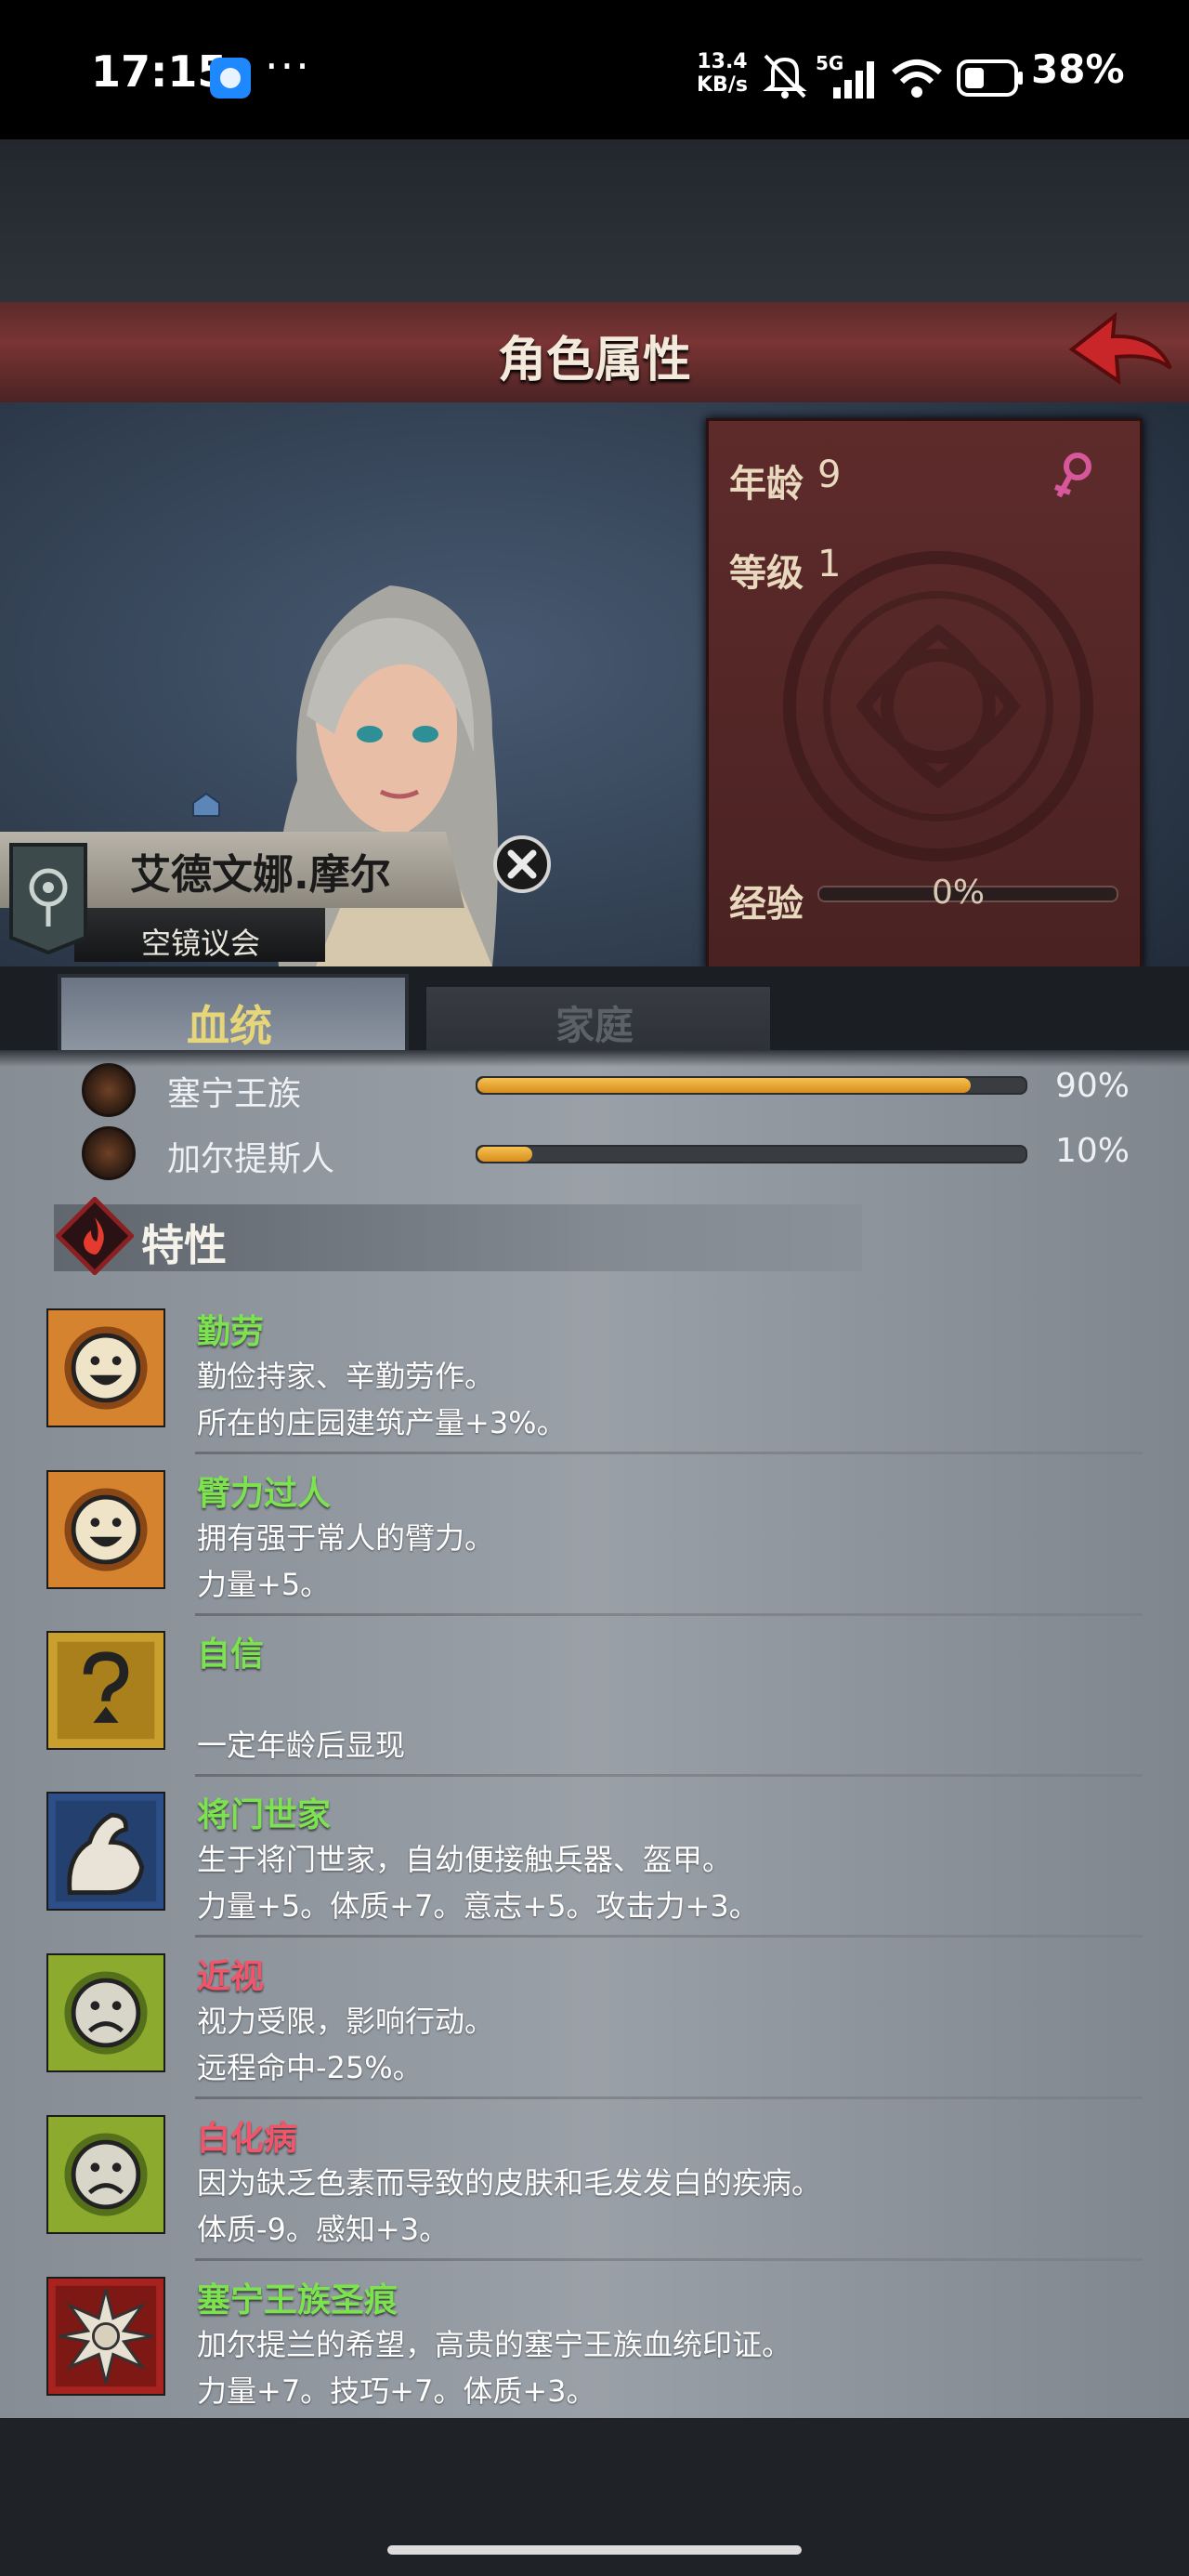 The image size is (1189, 2576). Describe the element at coordinates (594, 2550) in the screenshot. I see `home-indicator` at that location.